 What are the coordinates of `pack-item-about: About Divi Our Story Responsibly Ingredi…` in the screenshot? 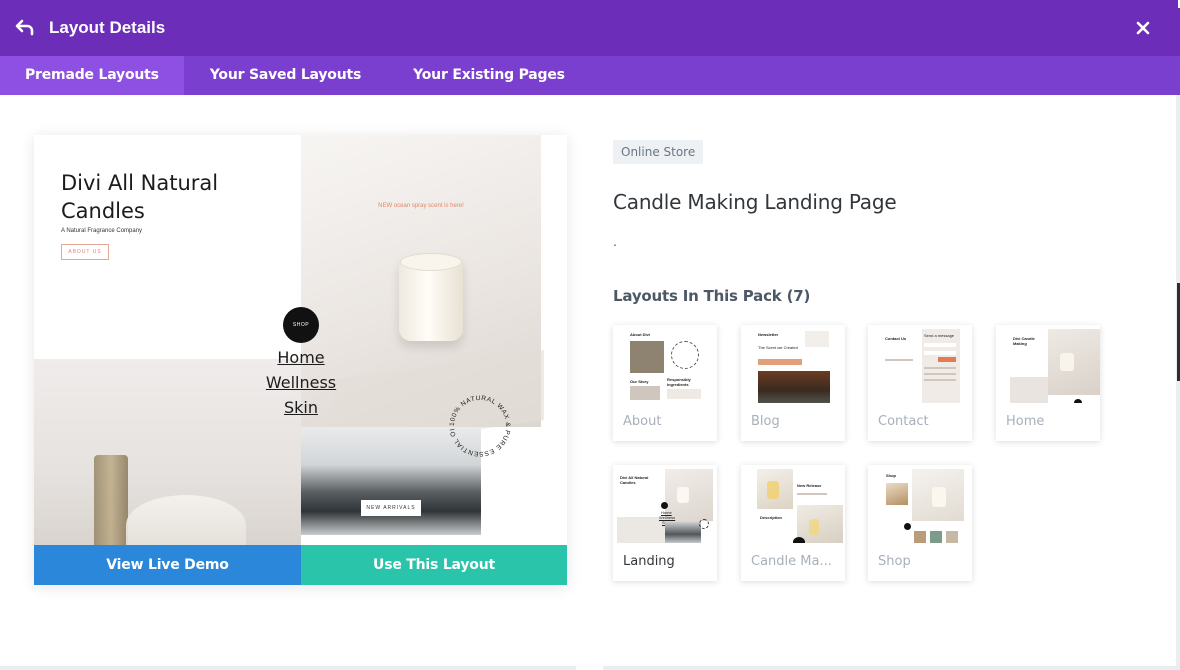 It's located at (665, 383).